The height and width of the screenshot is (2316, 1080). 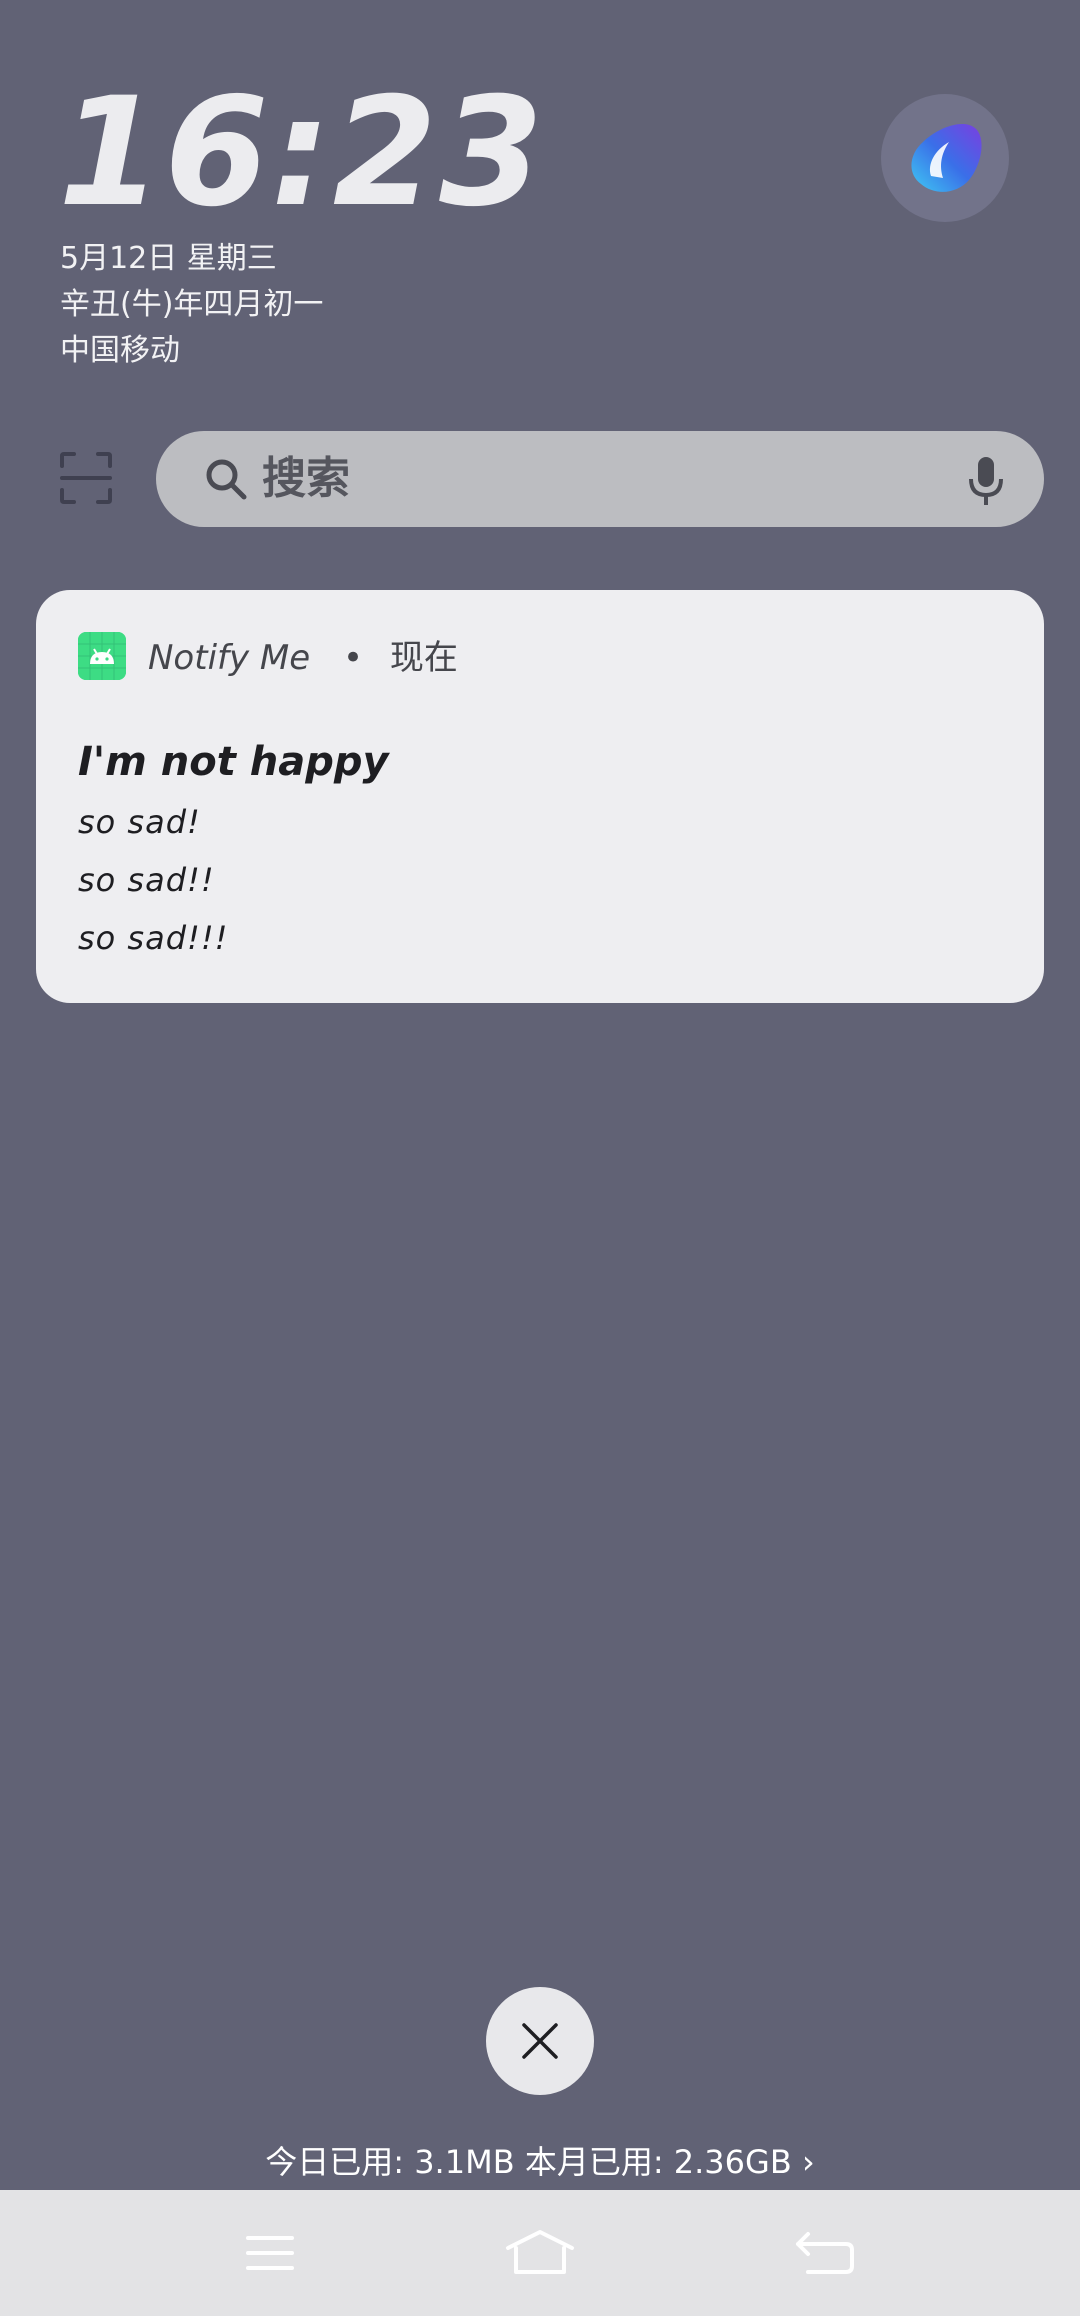 I want to click on search-placeholder: 搜索, so click(x=306, y=478).